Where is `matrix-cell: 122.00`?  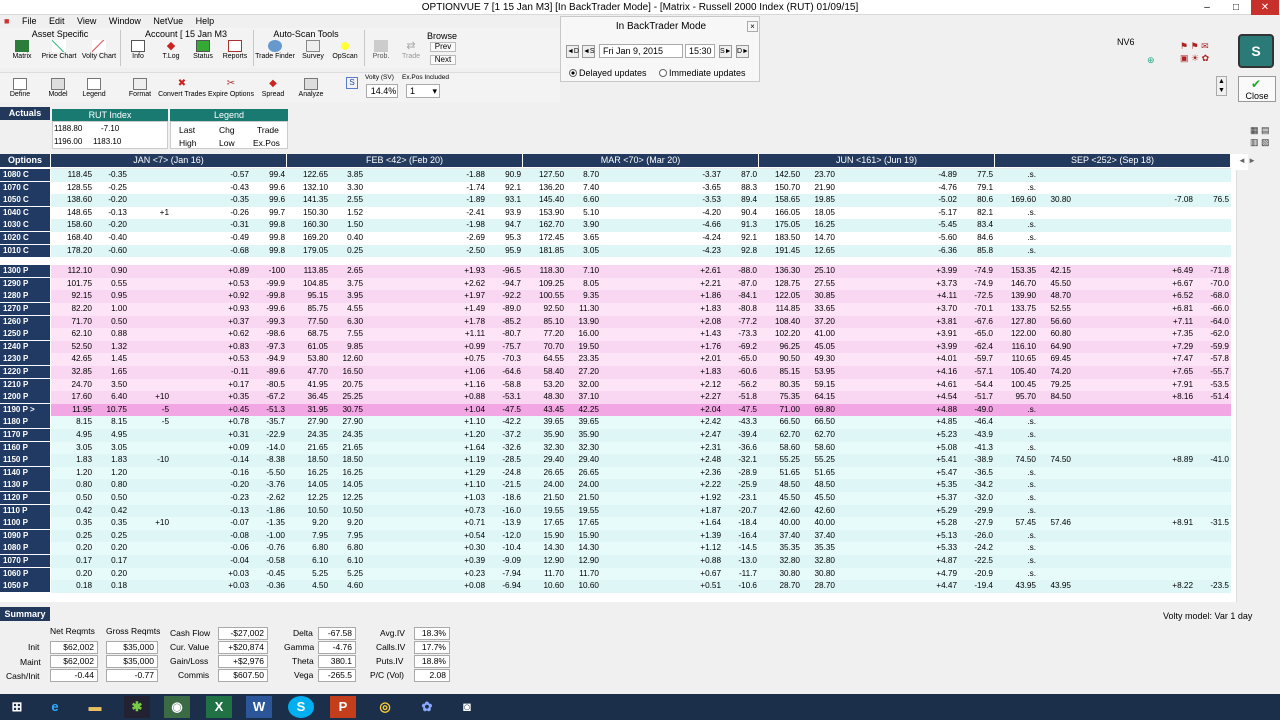 matrix-cell: 122.00 is located at coordinates (1018, 334).